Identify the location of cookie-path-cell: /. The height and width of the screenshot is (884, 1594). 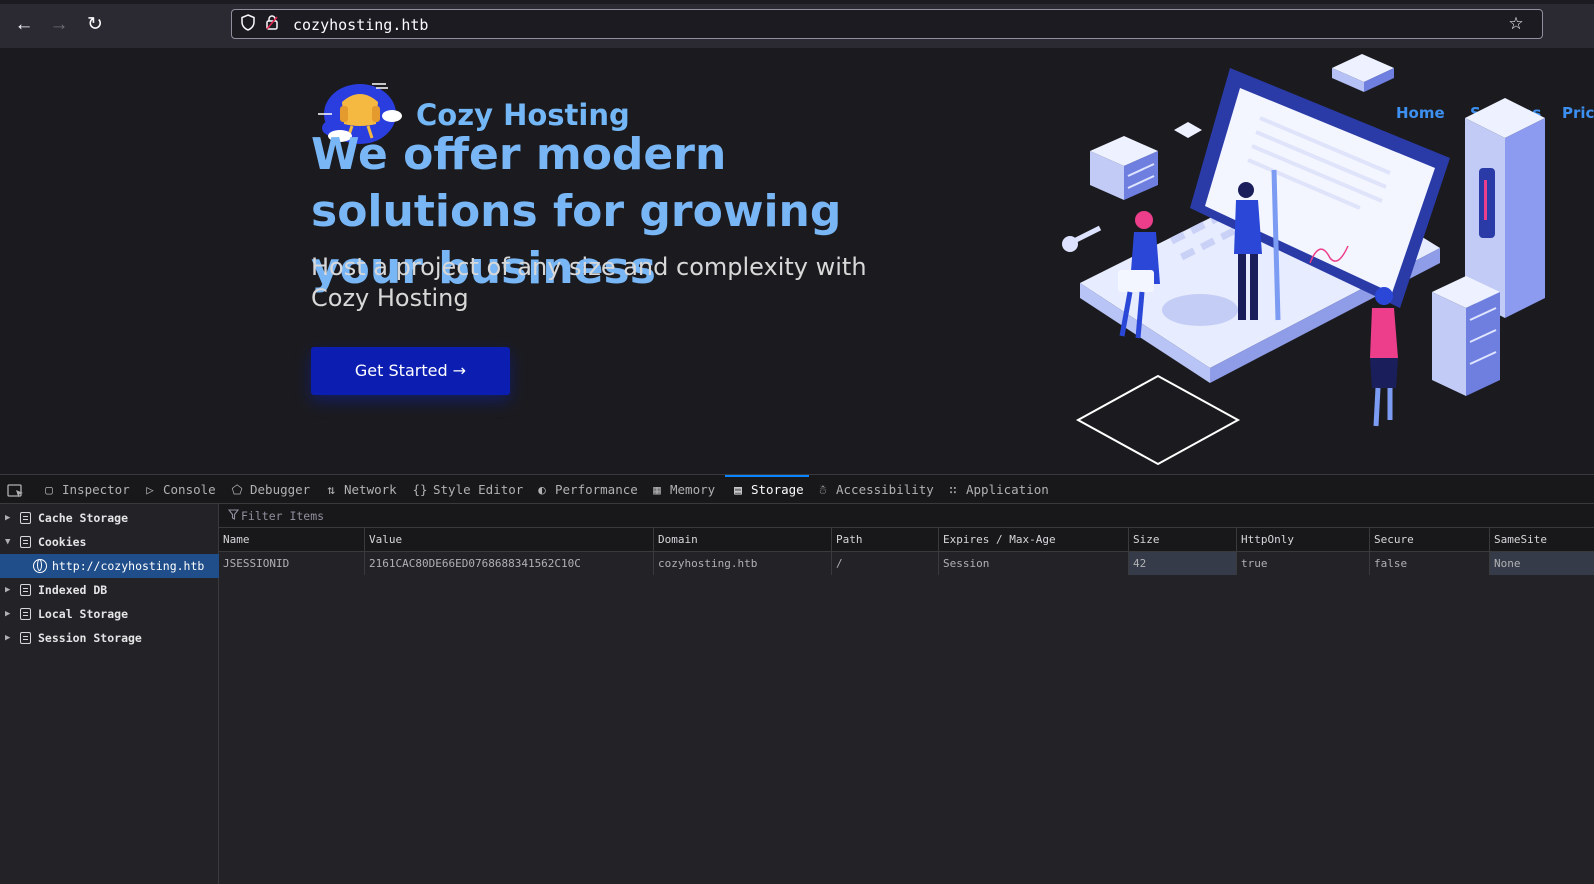
(885, 563).